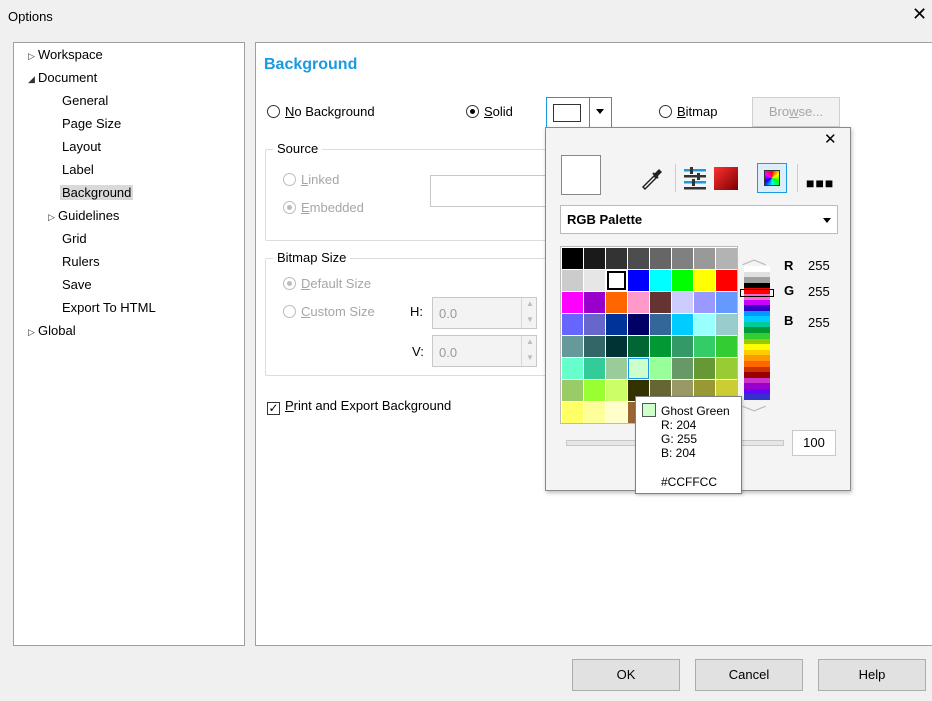 This screenshot has height=701, width=932. Describe the element at coordinates (830, 139) in the screenshot. I see `close-icon: ✕` at that location.